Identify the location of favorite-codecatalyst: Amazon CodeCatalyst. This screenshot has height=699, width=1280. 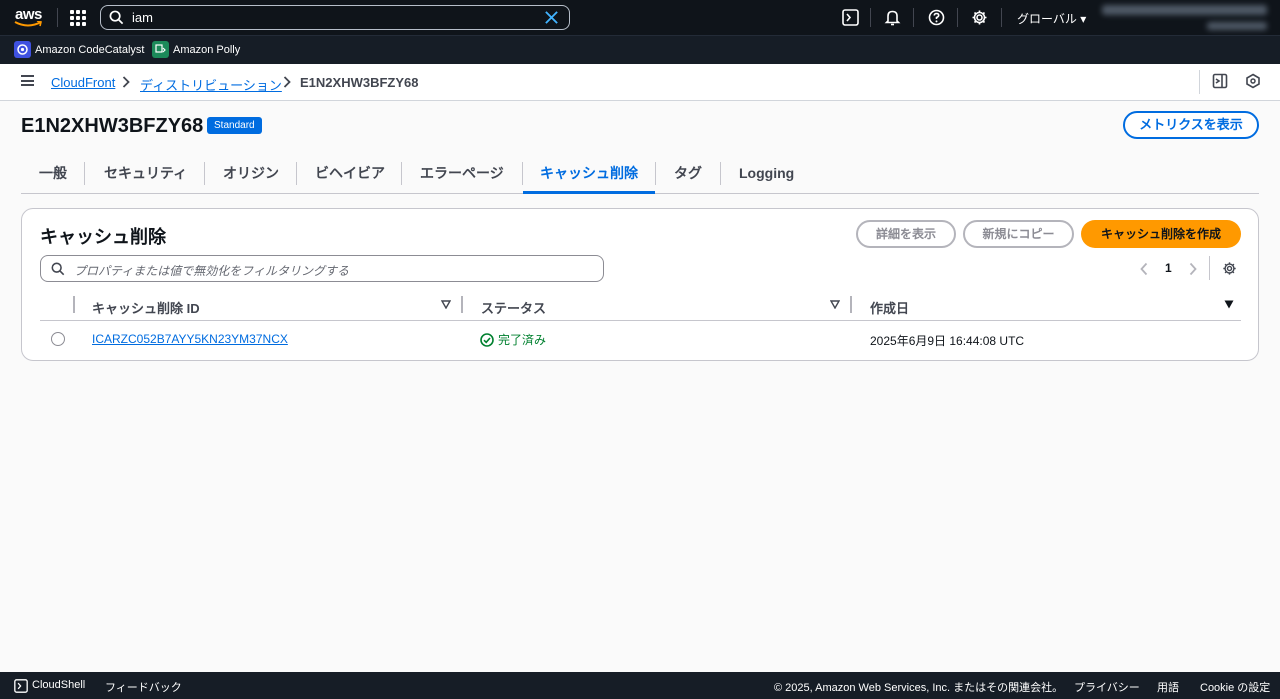
(79, 49).